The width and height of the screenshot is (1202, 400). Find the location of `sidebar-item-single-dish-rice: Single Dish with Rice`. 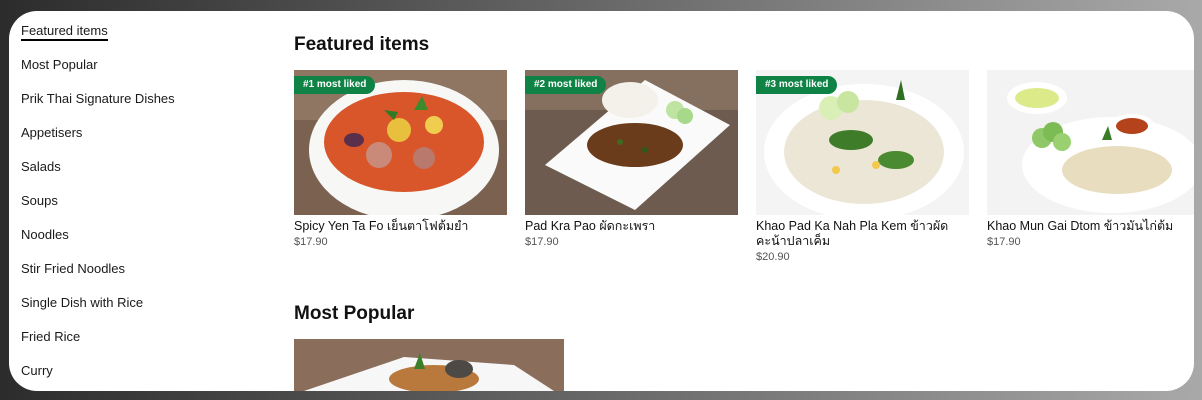

sidebar-item-single-dish-rice: Single Dish with Rice is located at coordinates (141, 310).